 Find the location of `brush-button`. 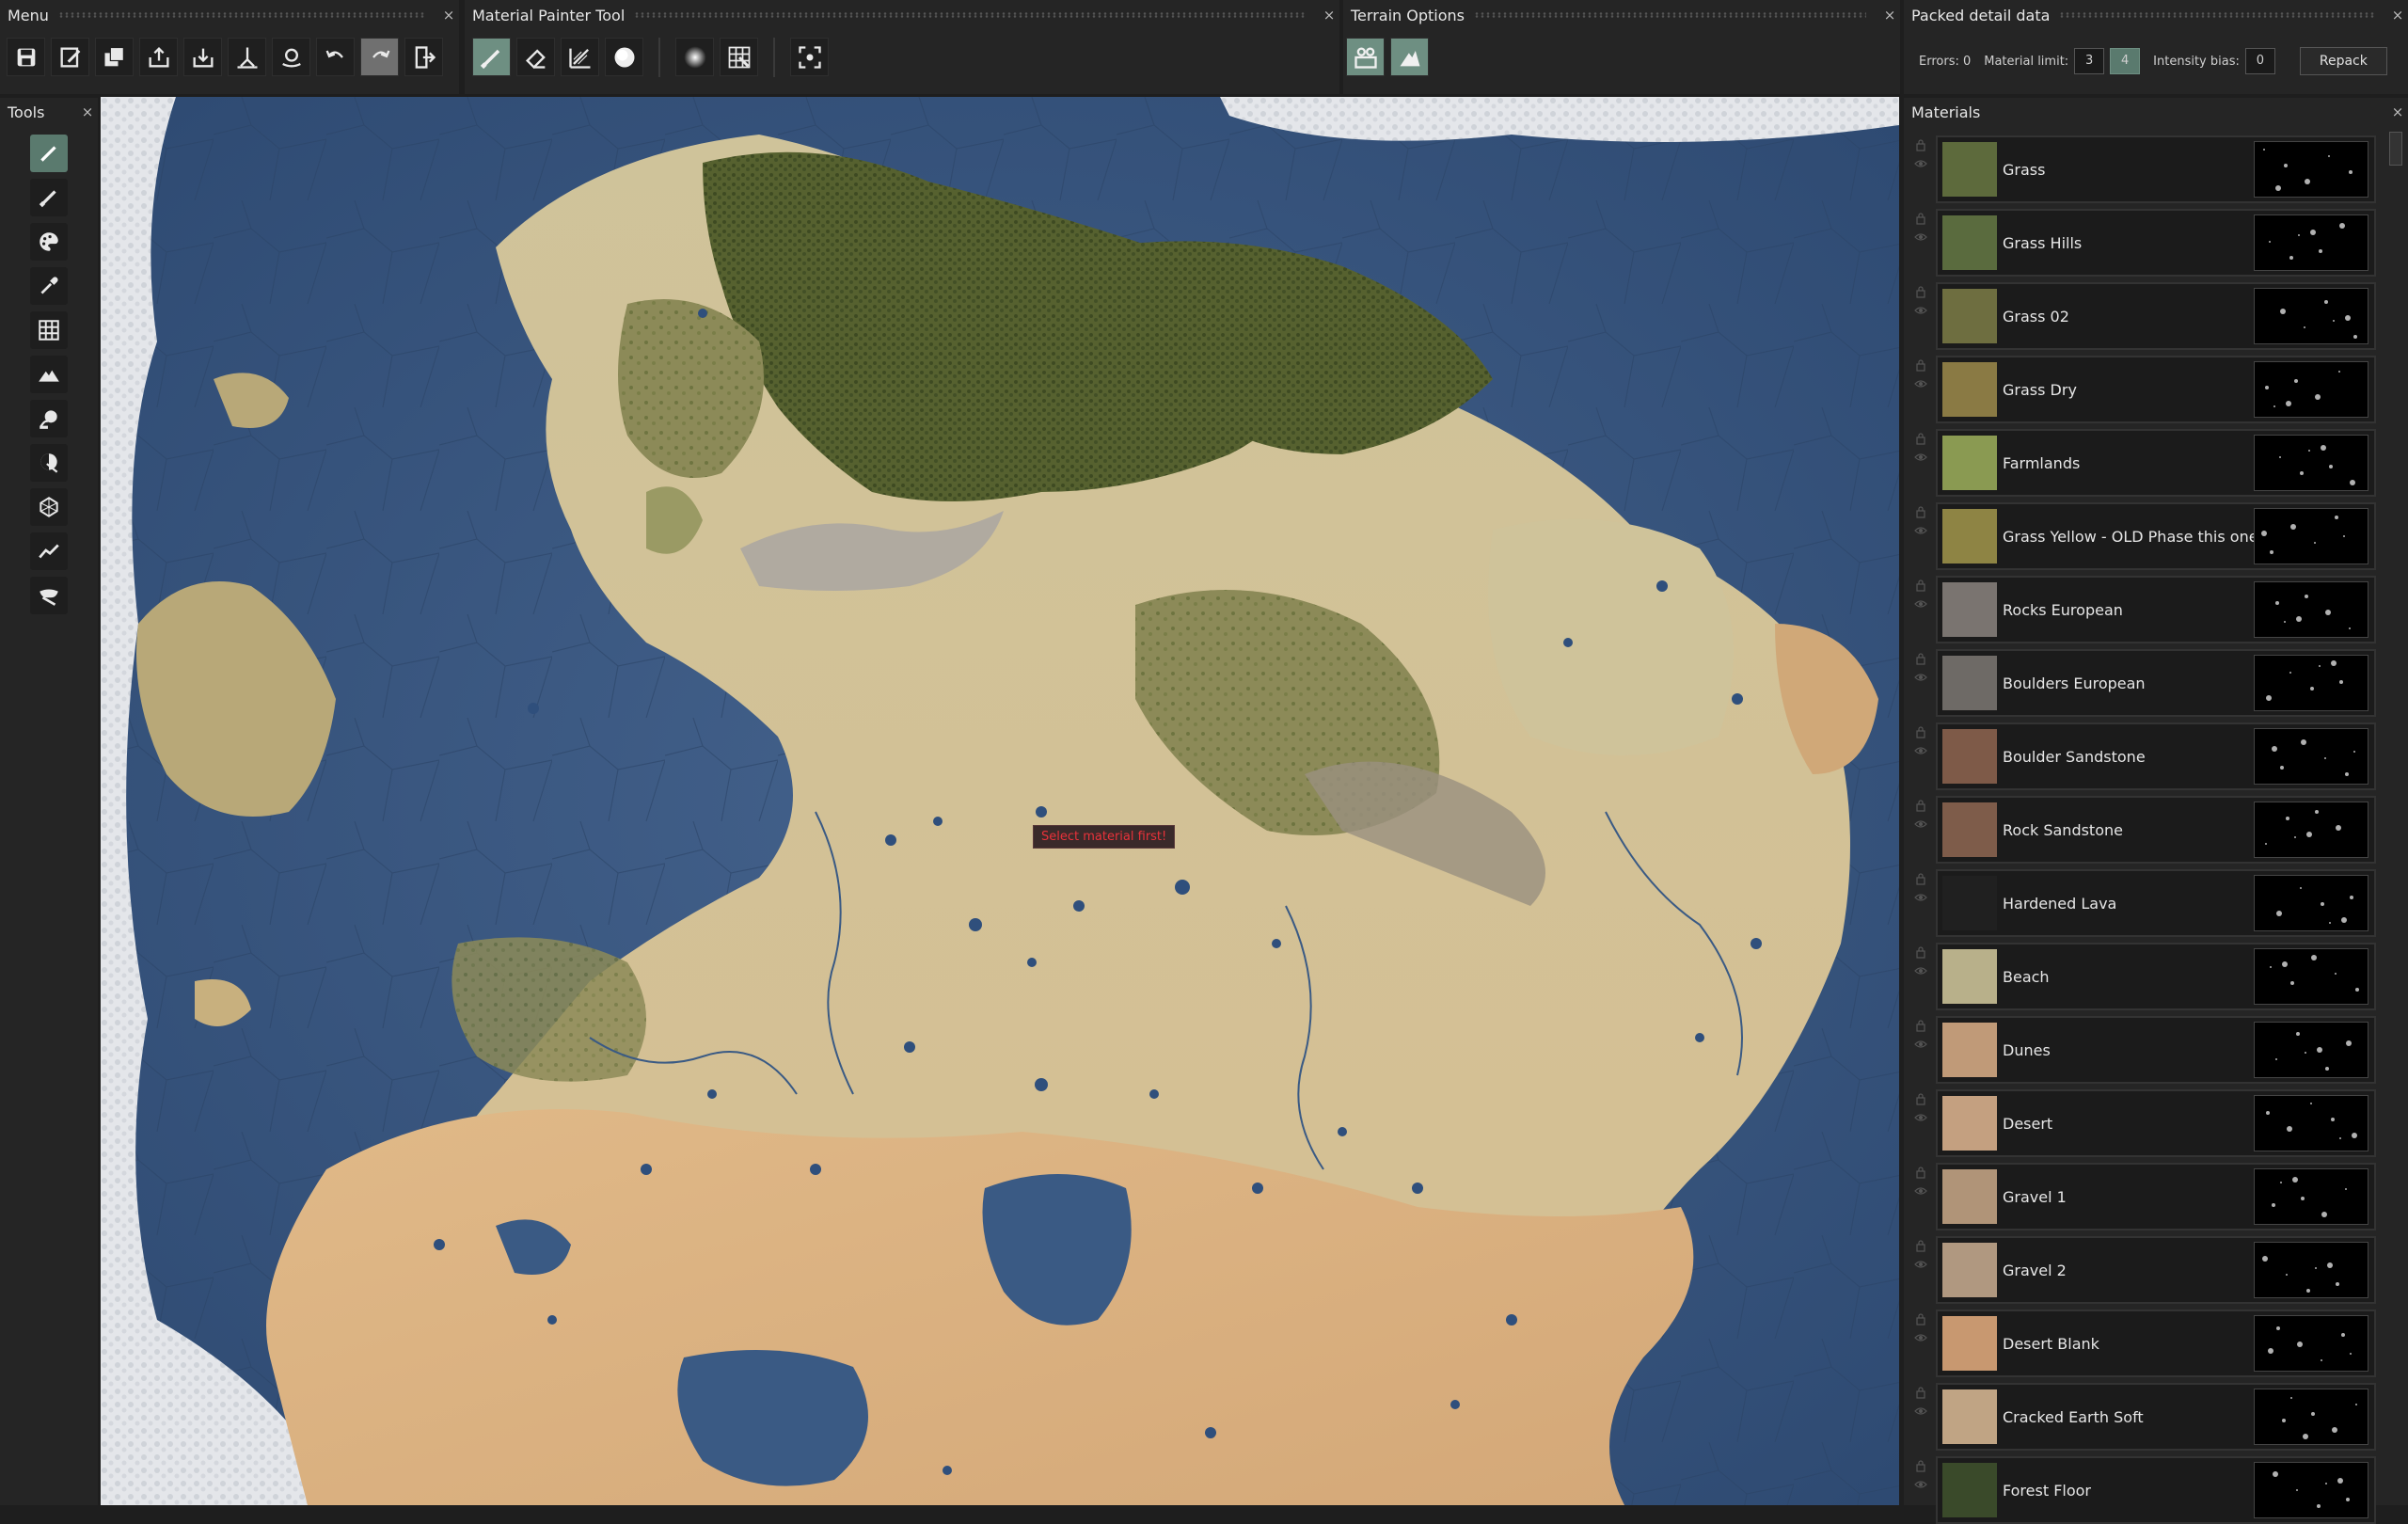

brush-button is located at coordinates (491, 57).